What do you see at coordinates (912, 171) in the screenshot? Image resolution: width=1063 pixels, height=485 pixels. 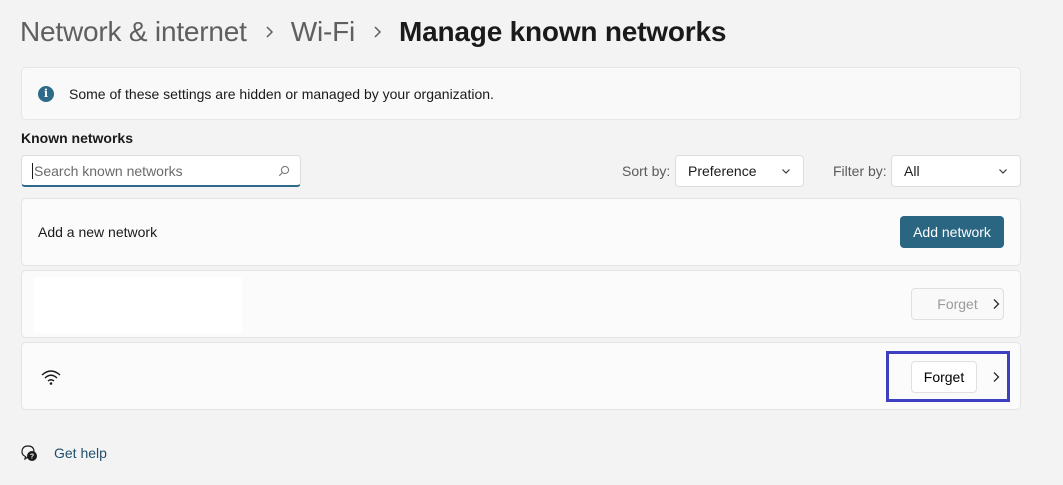 I see `filter-value: All` at bounding box center [912, 171].